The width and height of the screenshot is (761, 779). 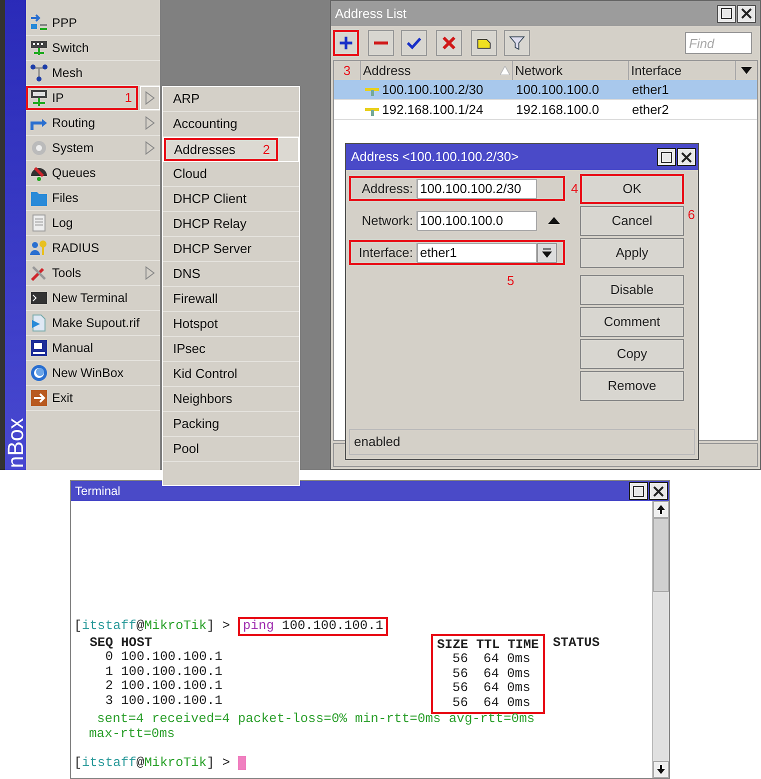 I want to click on column-header: SEQ, so click(x=101, y=643).